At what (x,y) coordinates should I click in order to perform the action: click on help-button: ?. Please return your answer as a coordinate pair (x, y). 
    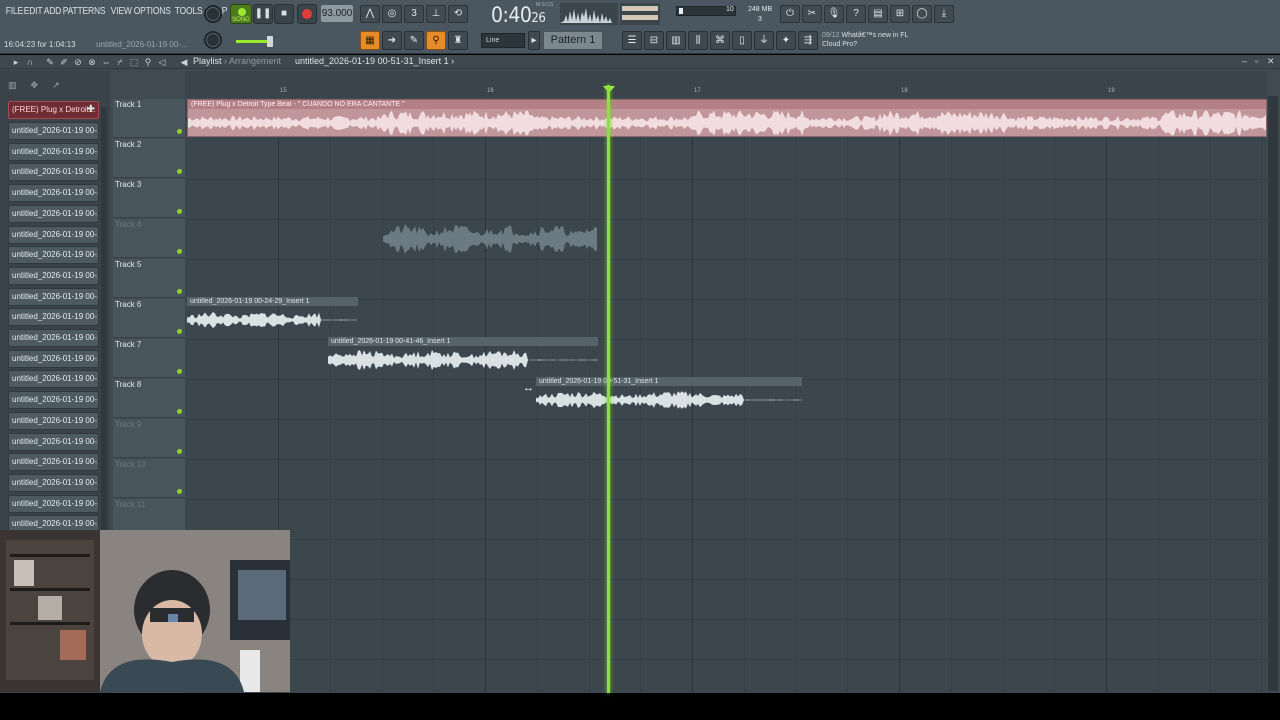
    Looking at the image, I should click on (856, 14).